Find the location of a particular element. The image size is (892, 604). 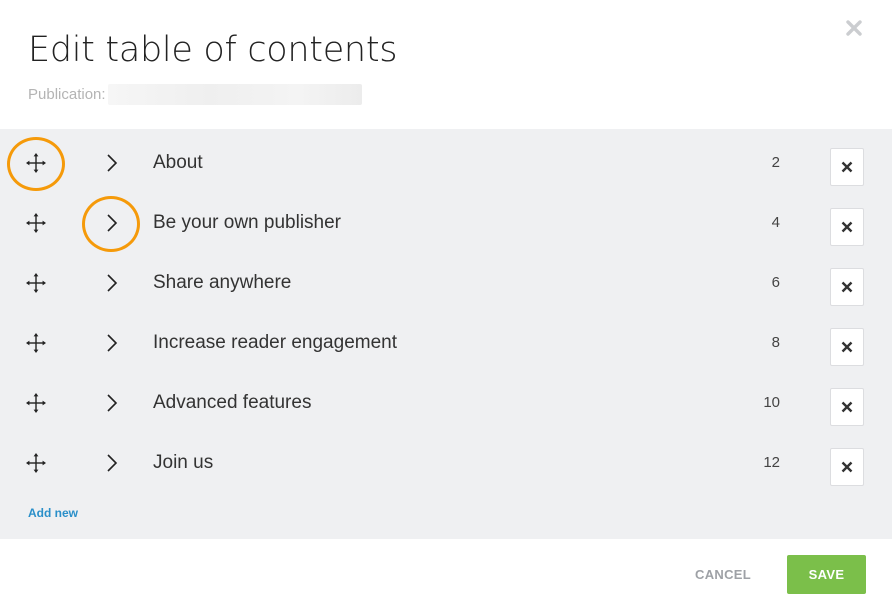

dialog-title: Edit table of contents is located at coordinates (213, 50).